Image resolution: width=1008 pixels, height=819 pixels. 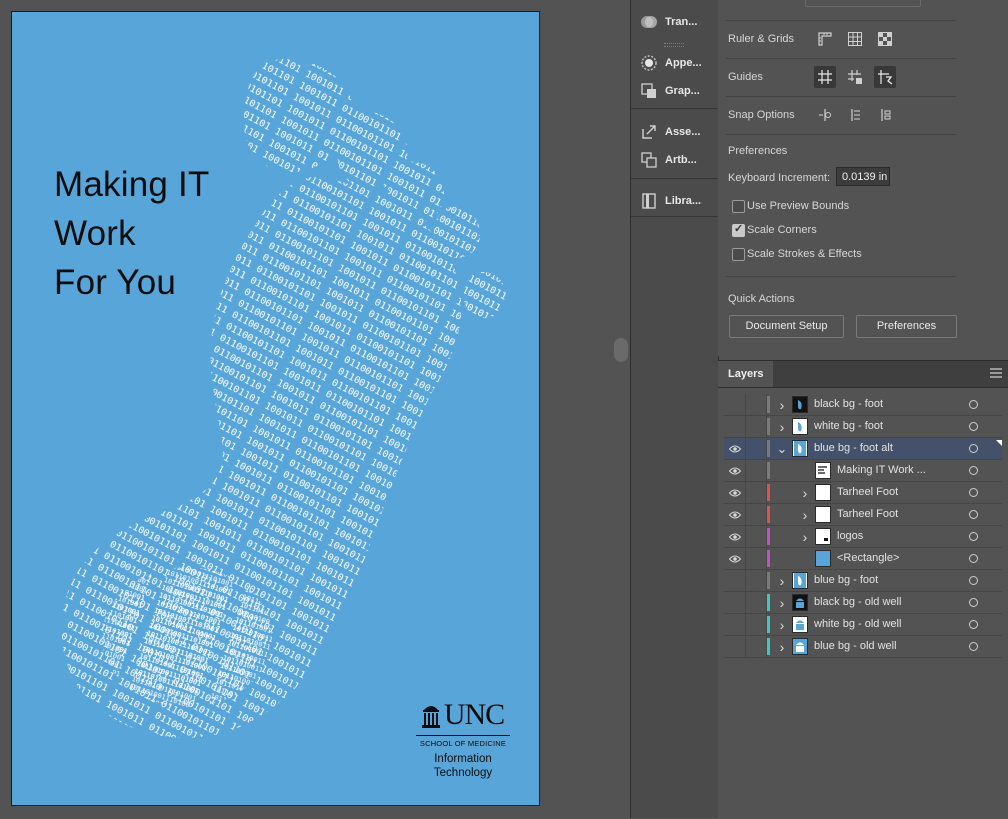 What do you see at coordinates (855, 646) in the screenshot?
I see `layer-name: blue bg - old well` at bounding box center [855, 646].